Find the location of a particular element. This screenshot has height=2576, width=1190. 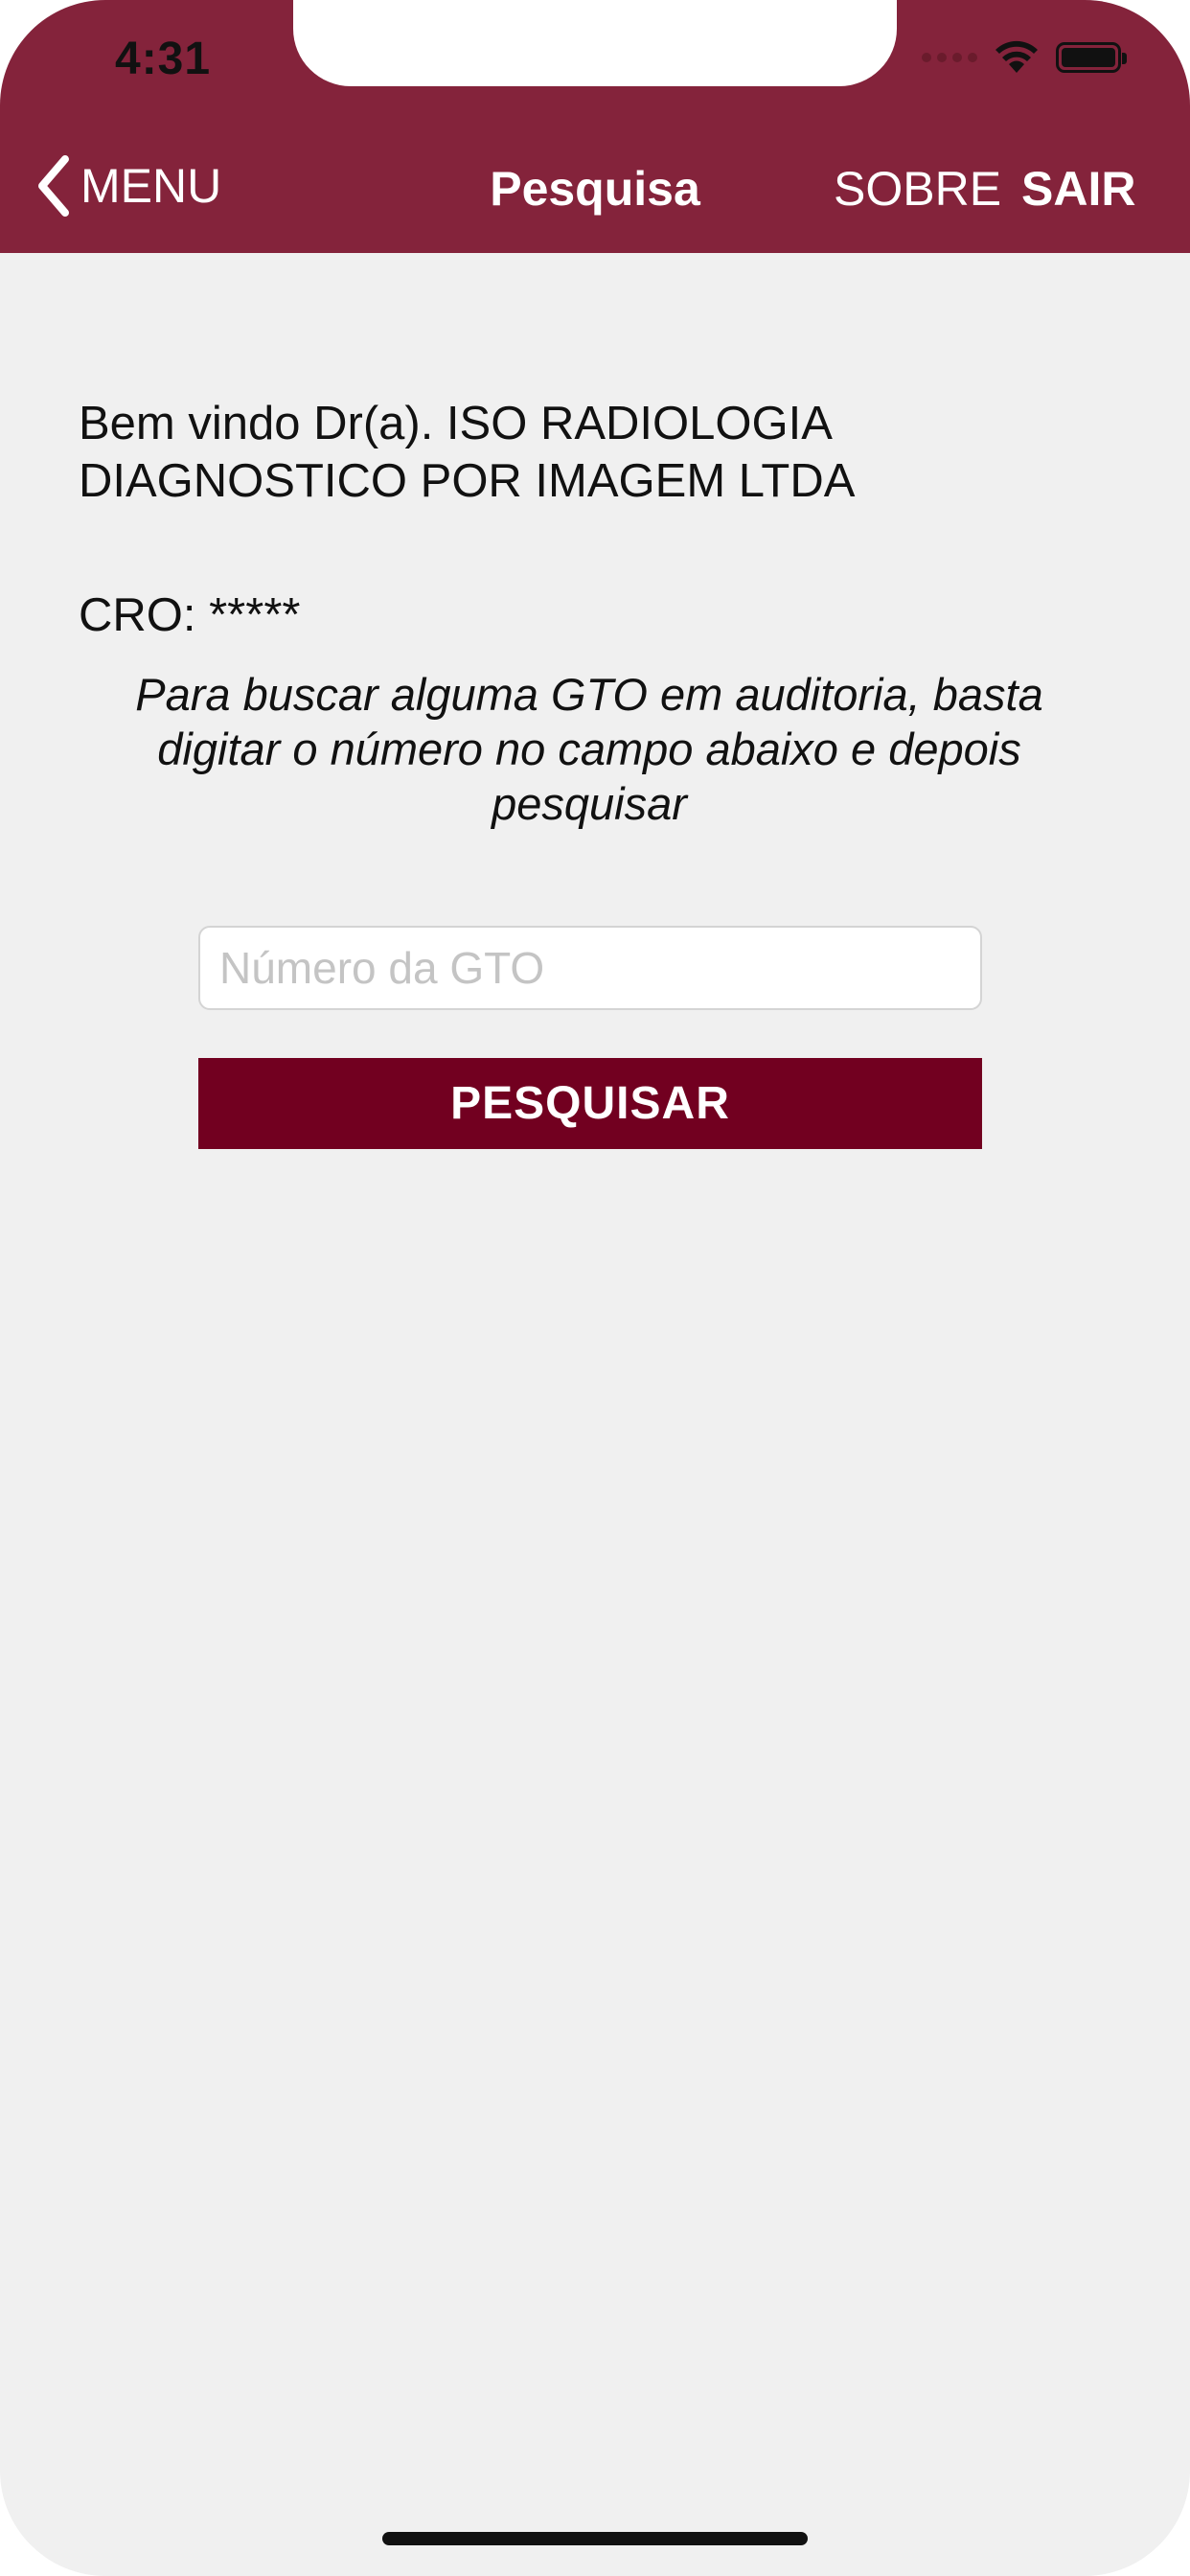

status-icons is located at coordinates (1025, 57).